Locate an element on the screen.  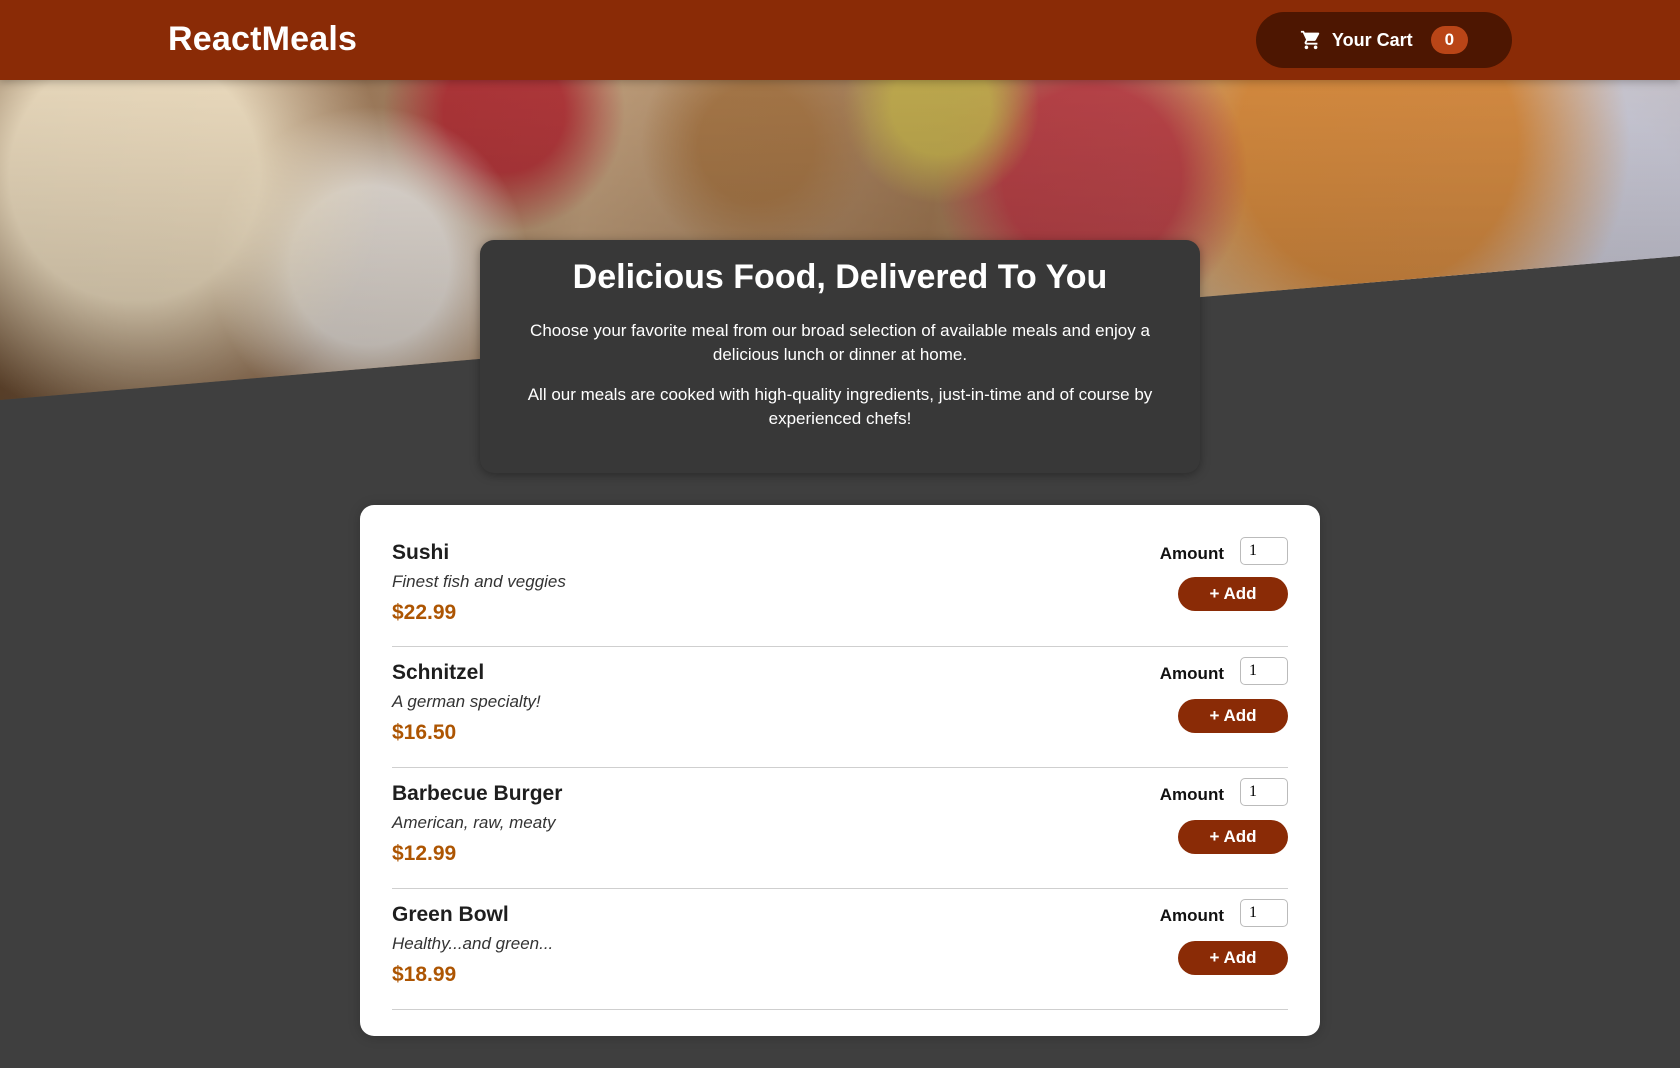
meal-description: Finest fish and veggies is located at coordinates (479, 581).